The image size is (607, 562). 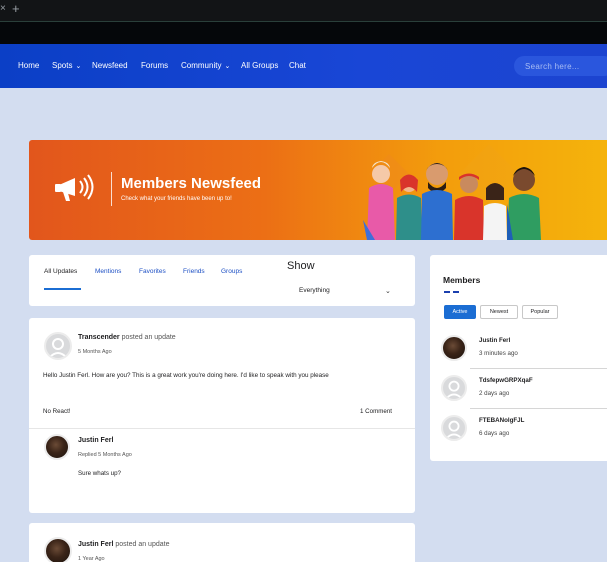 What do you see at coordinates (152, 271) in the screenshot?
I see `tab-favorites: Favorites` at bounding box center [152, 271].